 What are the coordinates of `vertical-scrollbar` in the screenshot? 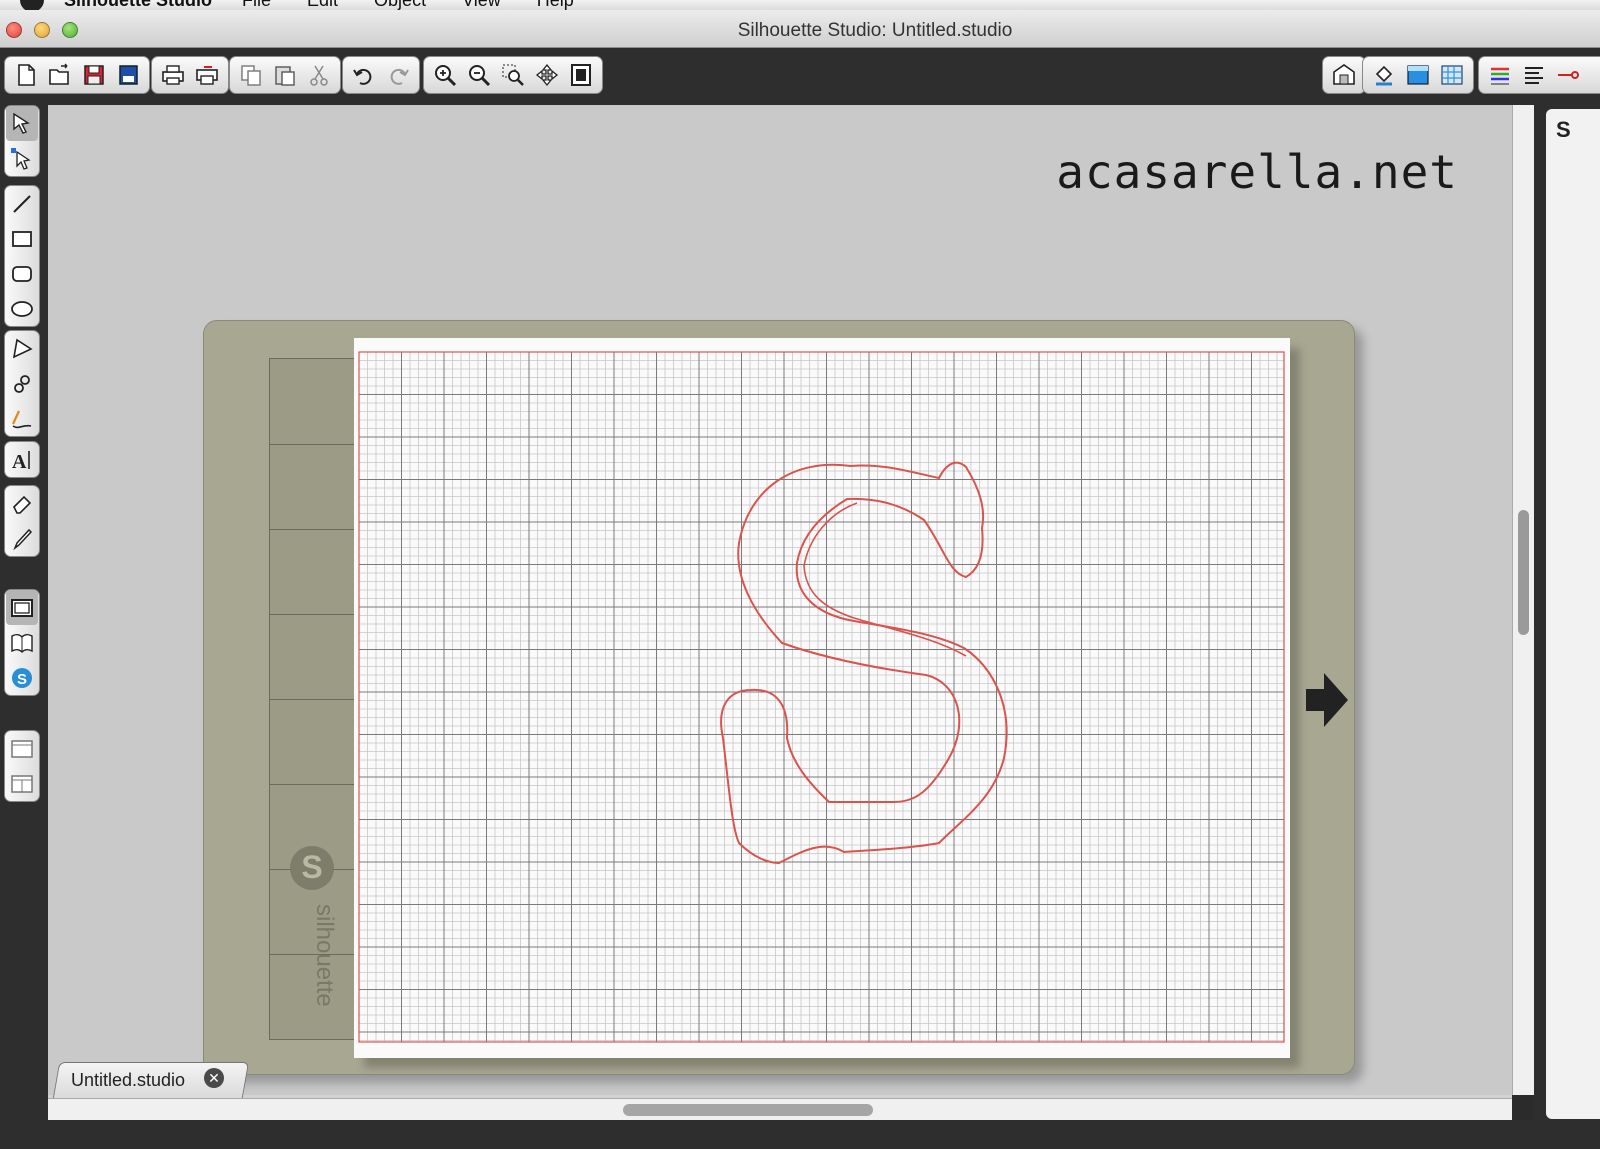 It's located at (1523, 600).